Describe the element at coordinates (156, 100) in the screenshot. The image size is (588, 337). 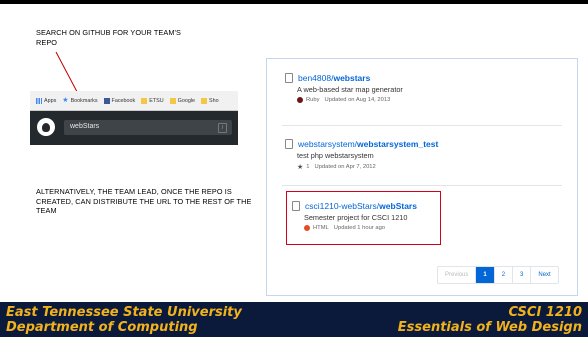
I see `bookmark-label: ETSU` at that location.